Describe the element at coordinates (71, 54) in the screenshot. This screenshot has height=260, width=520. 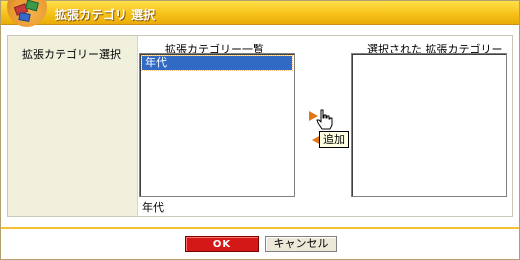
I see `field-label: 拡張カテゴリー選択` at that location.